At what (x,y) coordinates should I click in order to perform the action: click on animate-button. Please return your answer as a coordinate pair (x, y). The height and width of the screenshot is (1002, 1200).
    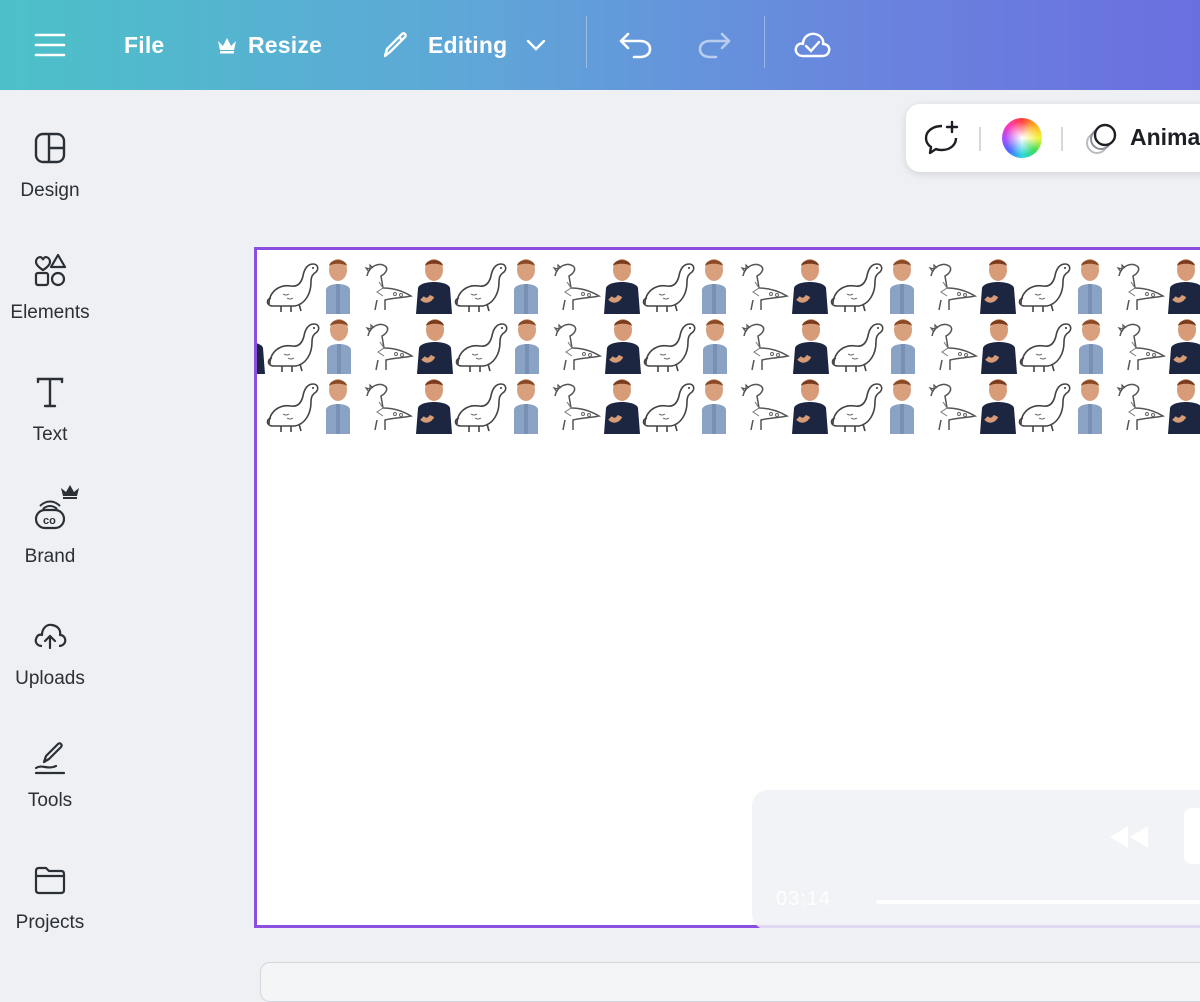
    Looking at the image, I should click on (1104, 138).